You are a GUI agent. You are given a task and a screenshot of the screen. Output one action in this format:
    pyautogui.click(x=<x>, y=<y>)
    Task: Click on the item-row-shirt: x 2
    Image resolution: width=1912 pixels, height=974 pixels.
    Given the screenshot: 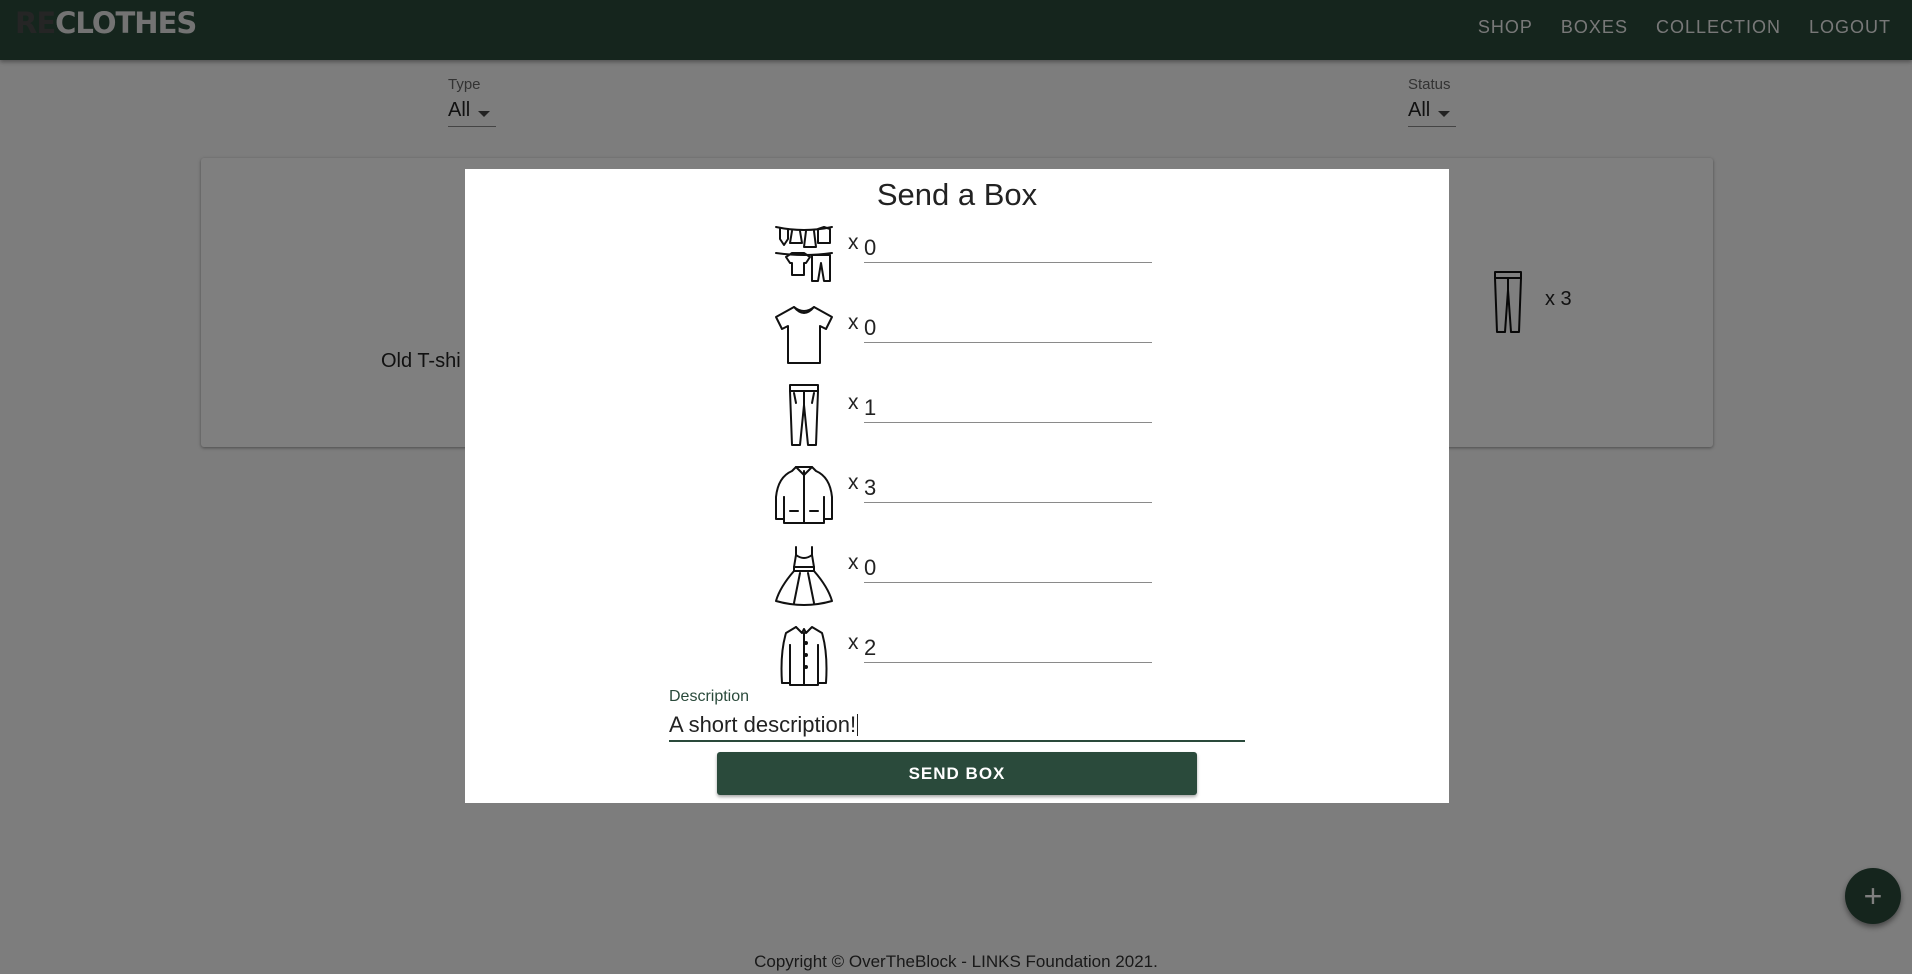 What is the action you would take?
    pyautogui.click(x=972, y=655)
    